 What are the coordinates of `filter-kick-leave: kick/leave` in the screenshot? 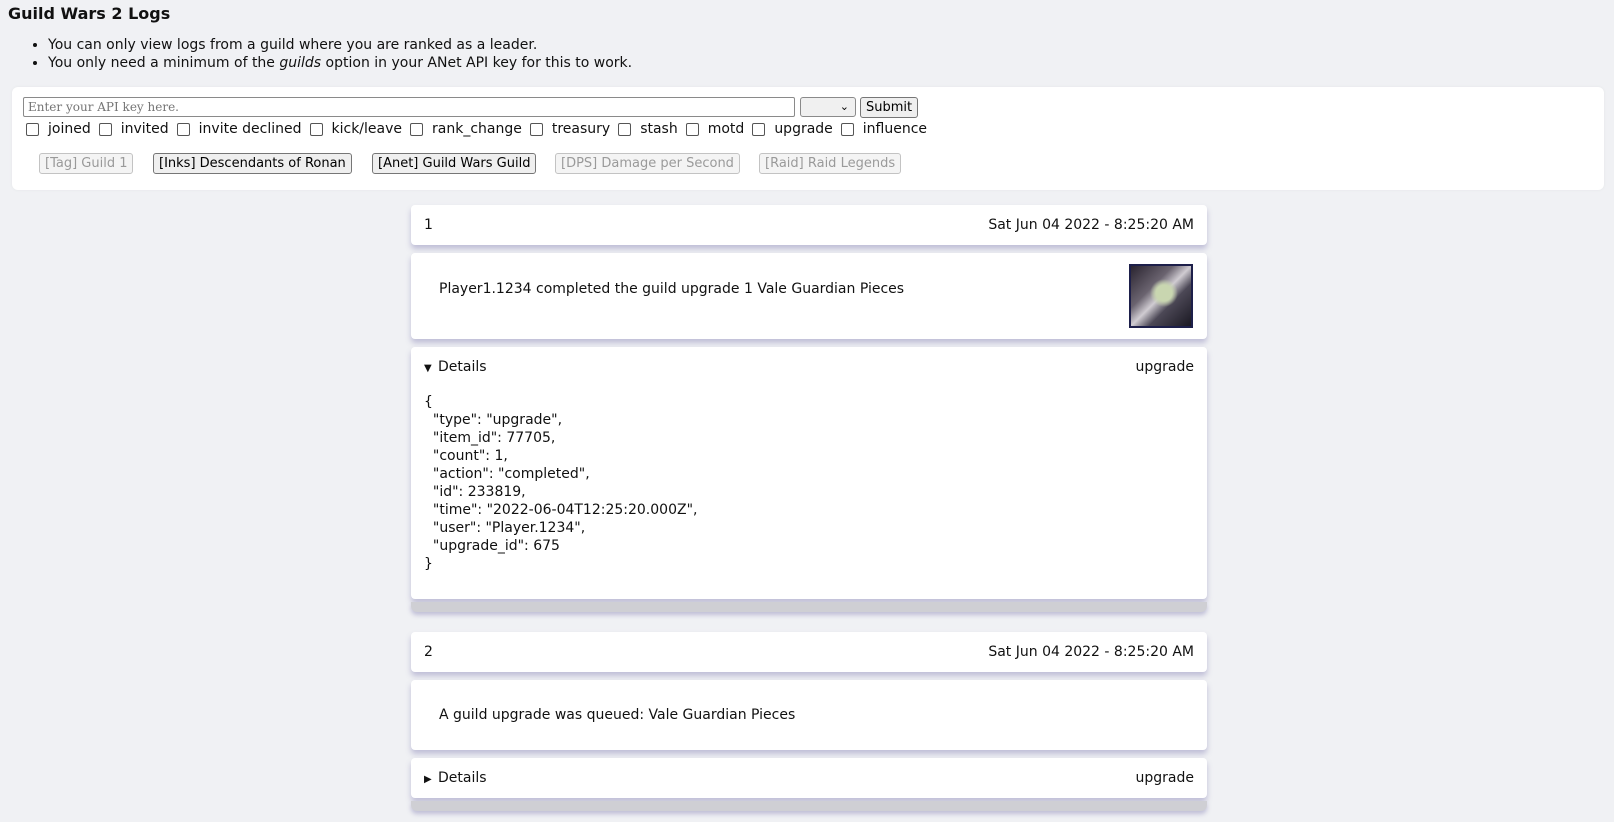 It's located at (356, 129).